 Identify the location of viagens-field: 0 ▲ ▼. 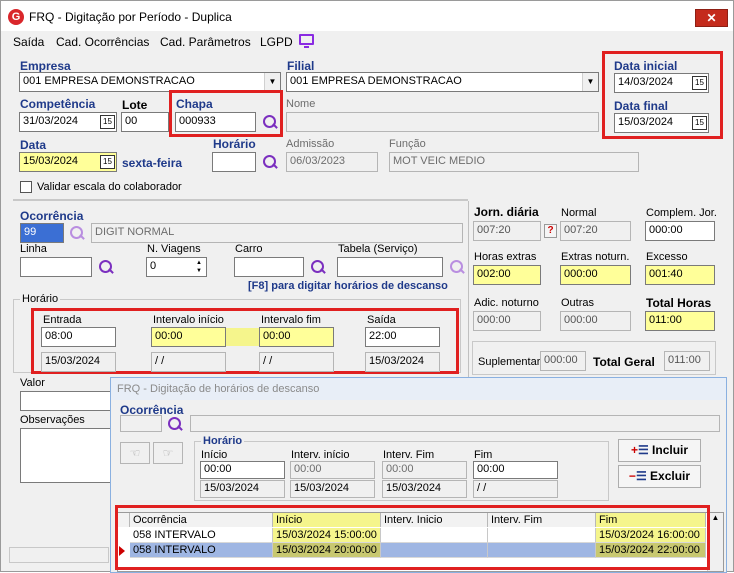
(176, 267).